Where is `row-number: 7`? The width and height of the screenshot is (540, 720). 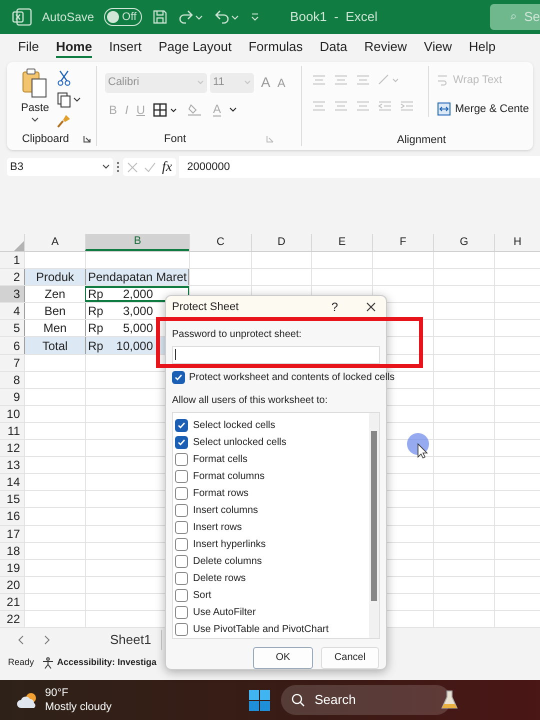 row-number: 7 is located at coordinates (12, 362).